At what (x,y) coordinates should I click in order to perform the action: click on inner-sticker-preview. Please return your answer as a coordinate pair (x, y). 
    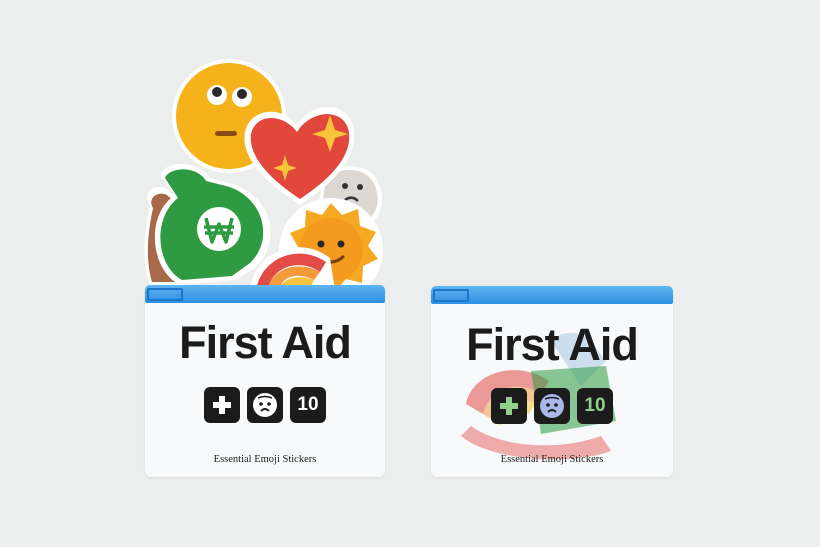
    Looking at the image, I should click on (538, 396).